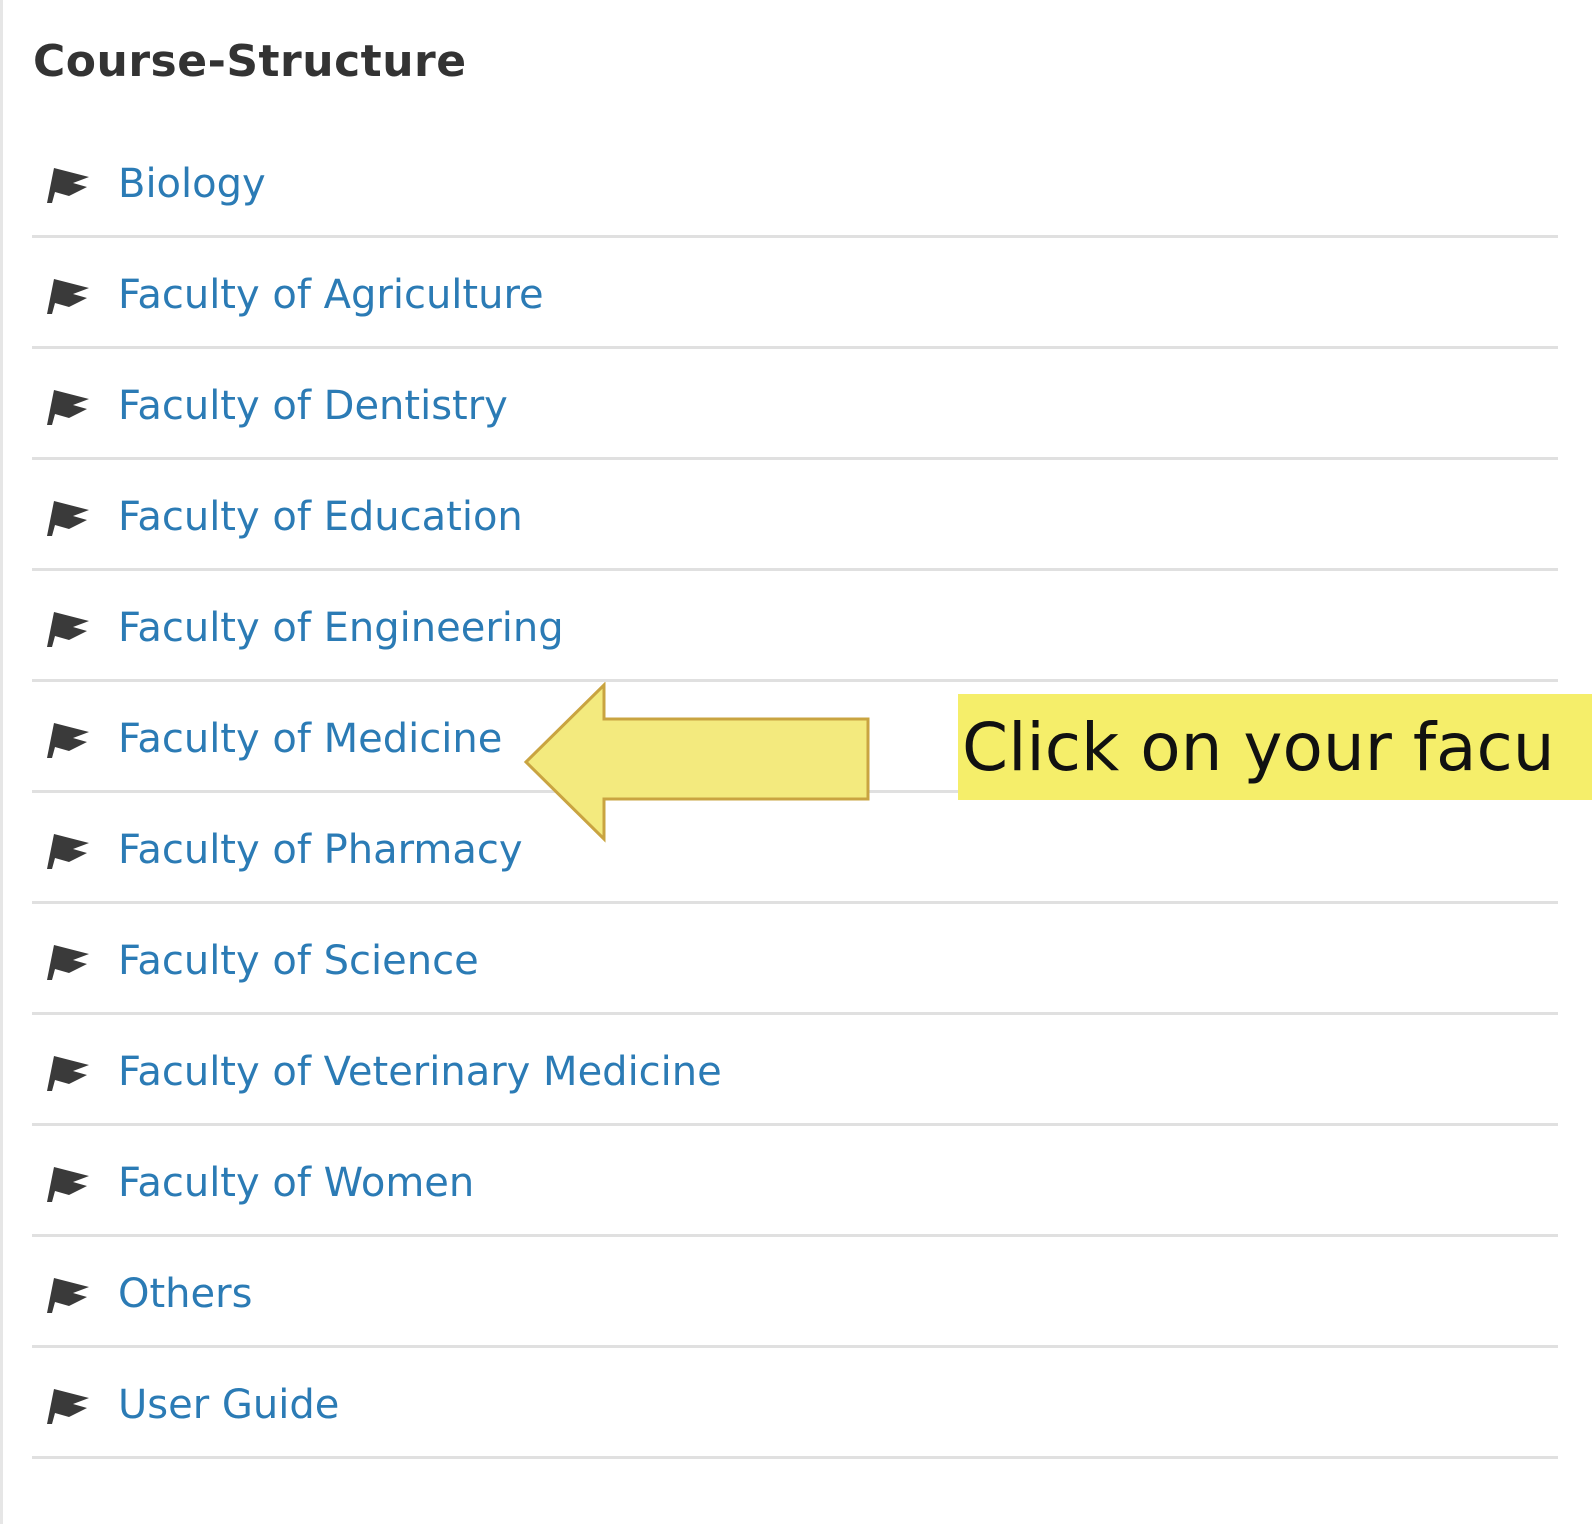 The image size is (1592, 1524). Describe the element at coordinates (795, 1181) in the screenshot. I see `list-item: Faculty of Women` at that location.